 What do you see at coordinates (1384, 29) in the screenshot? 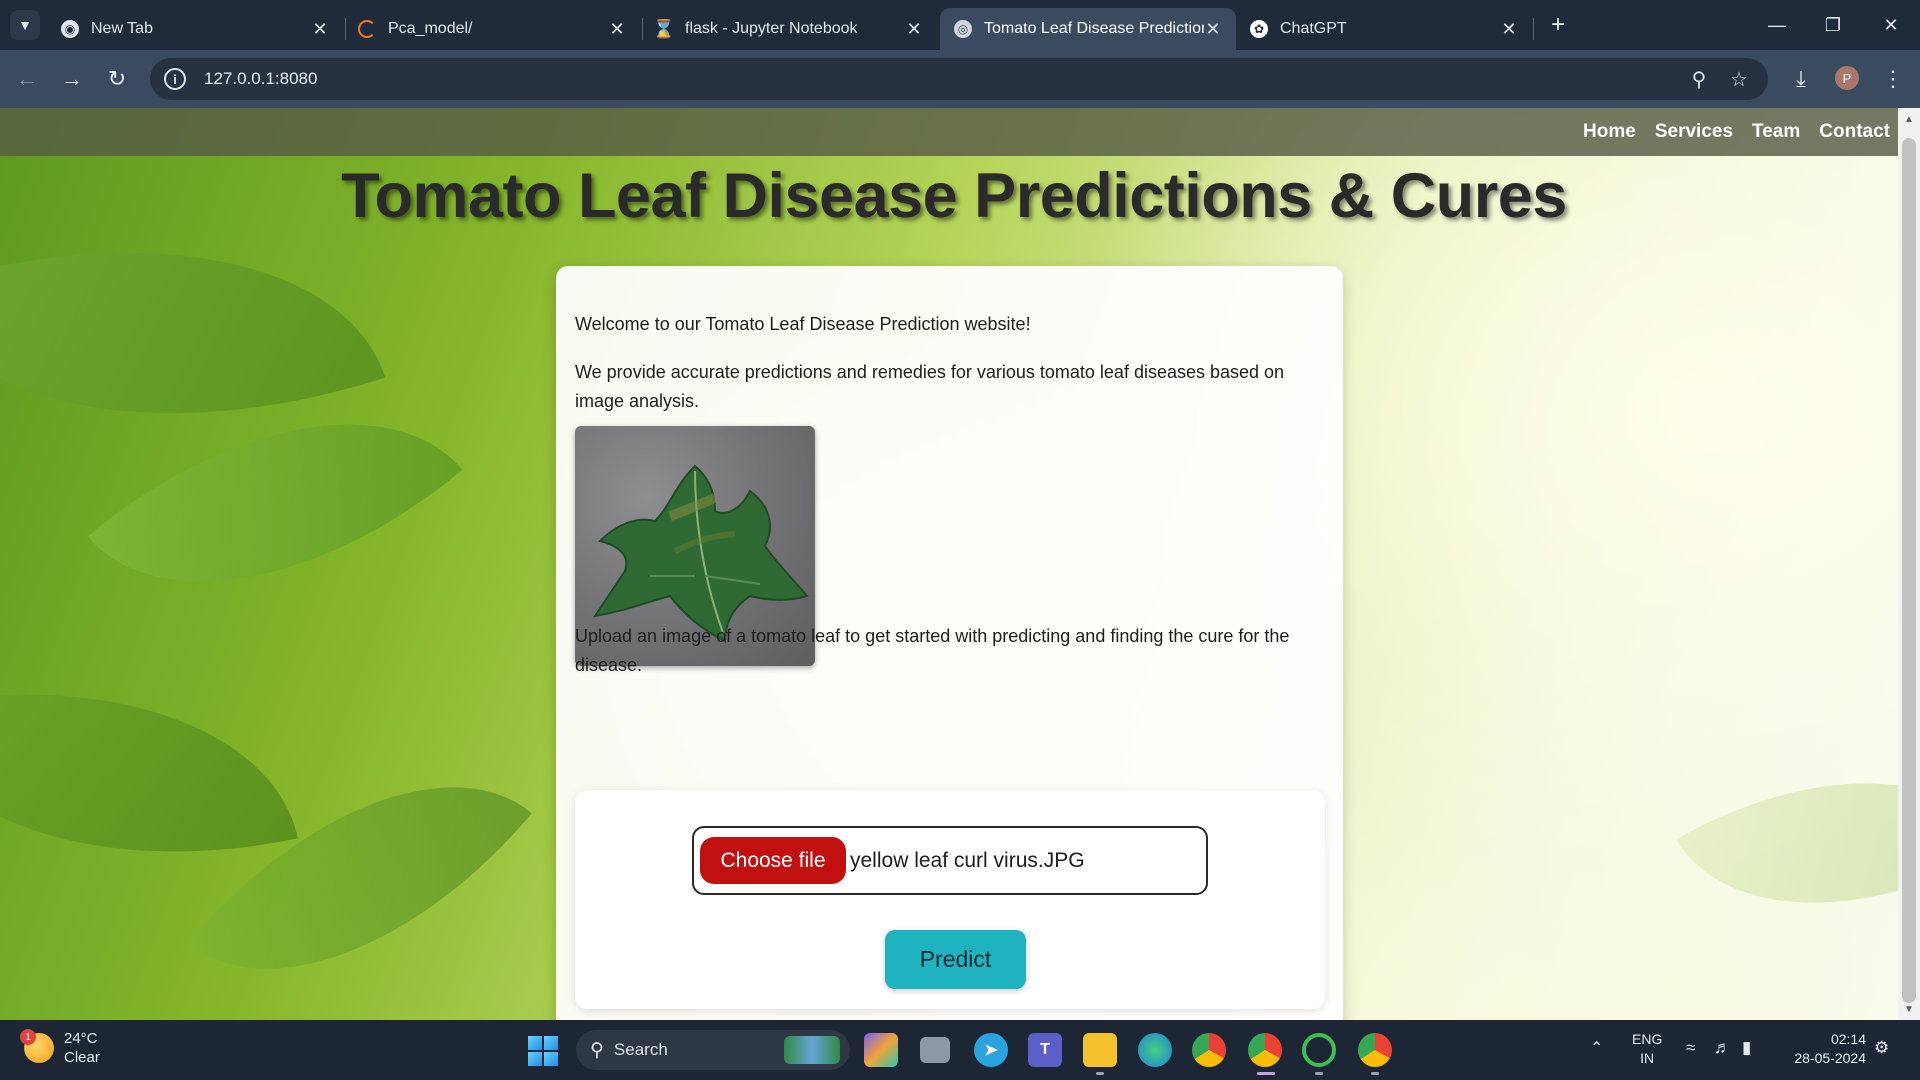
I see `tab-chatgpt: ✿ ChatGPT ✕` at bounding box center [1384, 29].